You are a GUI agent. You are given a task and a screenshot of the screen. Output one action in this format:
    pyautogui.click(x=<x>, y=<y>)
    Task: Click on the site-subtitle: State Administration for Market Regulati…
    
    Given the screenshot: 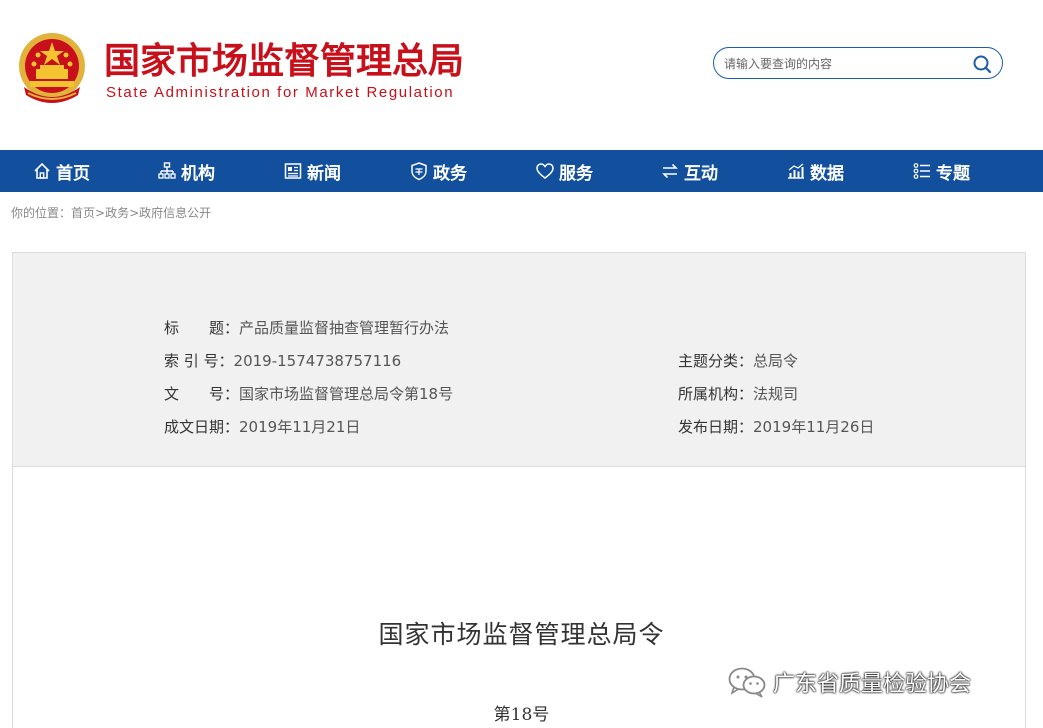 What is the action you would take?
    pyautogui.click(x=280, y=92)
    